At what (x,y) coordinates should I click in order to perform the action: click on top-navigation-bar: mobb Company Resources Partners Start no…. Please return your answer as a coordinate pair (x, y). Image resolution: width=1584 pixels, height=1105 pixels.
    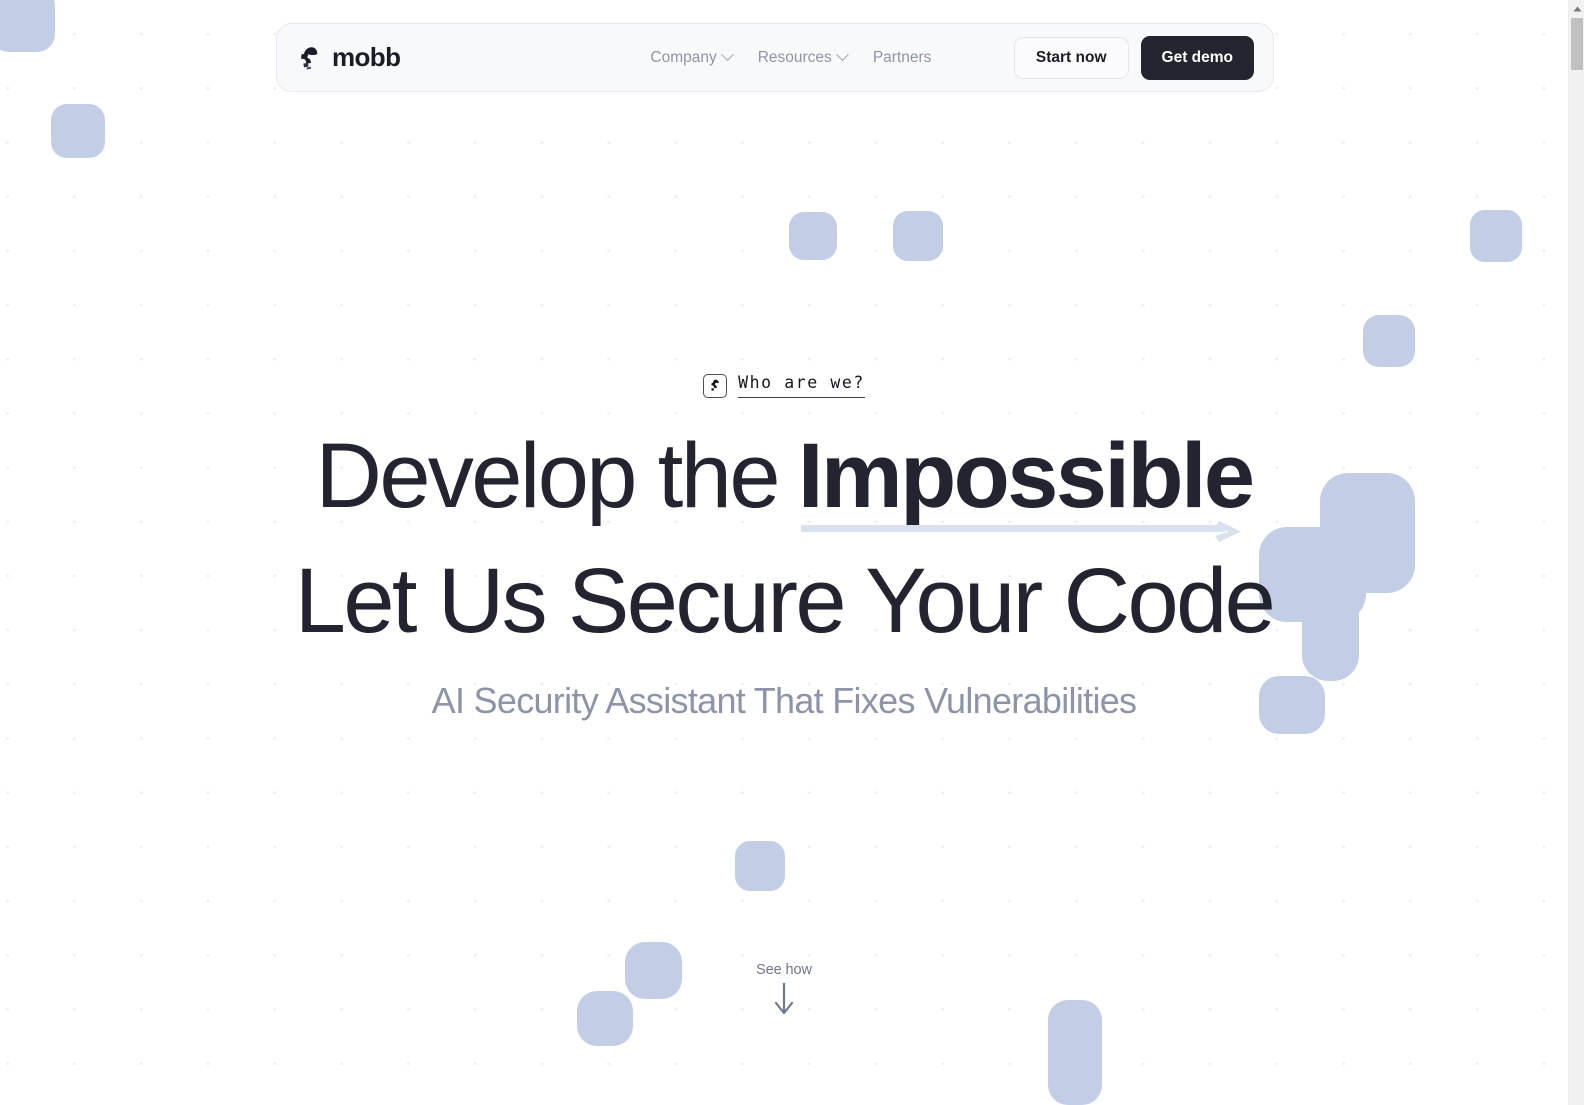
    Looking at the image, I should click on (775, 57).